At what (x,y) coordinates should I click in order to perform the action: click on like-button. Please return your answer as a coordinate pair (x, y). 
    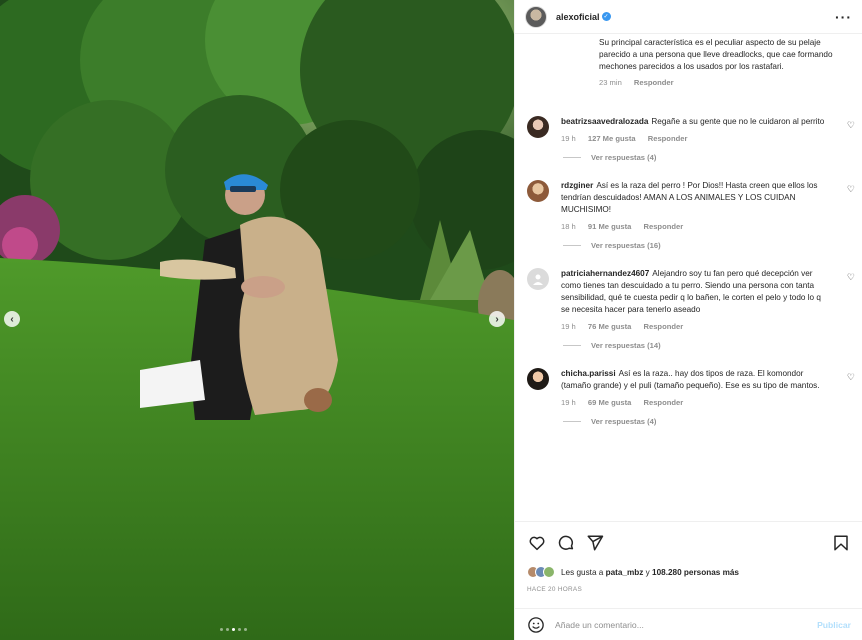
    Looking at the image, I should click on (537, 543).